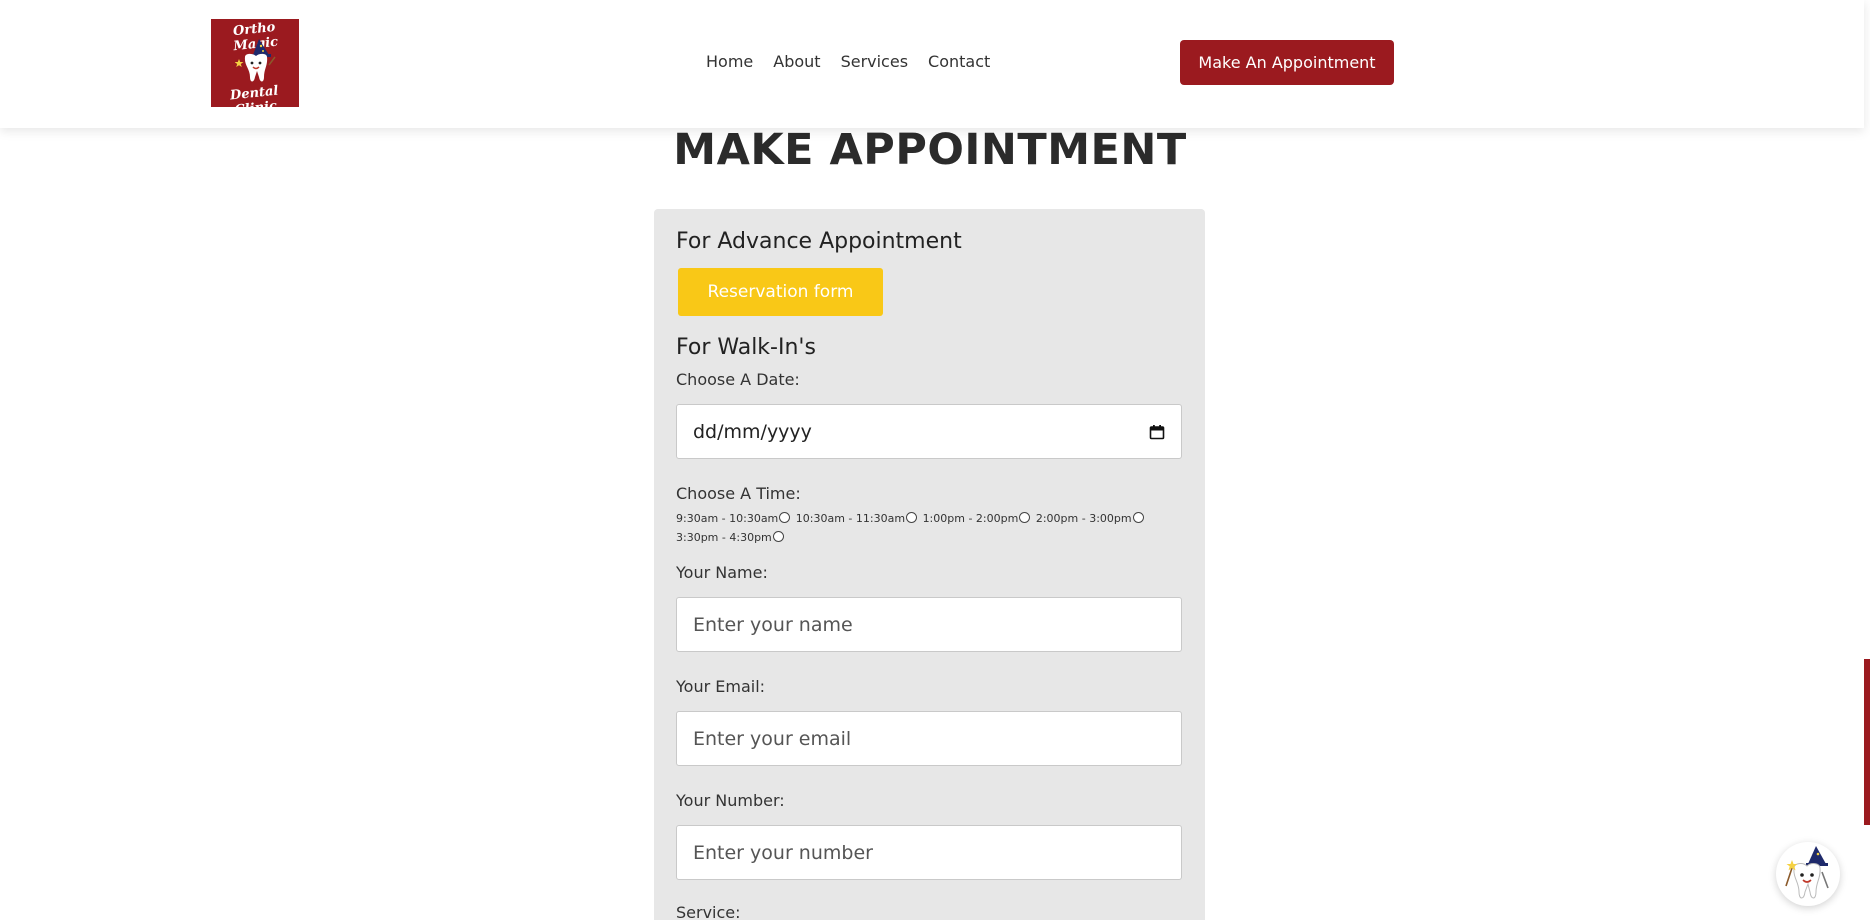  I want to click on time-slot-option: 3:30pm - 4:30pm, so click(730, 537).